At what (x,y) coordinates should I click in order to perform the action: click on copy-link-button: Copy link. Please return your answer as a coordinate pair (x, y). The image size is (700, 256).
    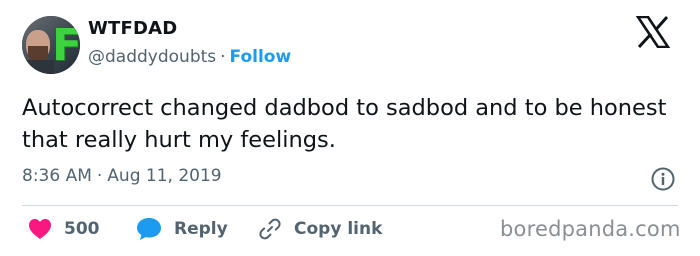
    Looking at the image, I should click on (320, 229).